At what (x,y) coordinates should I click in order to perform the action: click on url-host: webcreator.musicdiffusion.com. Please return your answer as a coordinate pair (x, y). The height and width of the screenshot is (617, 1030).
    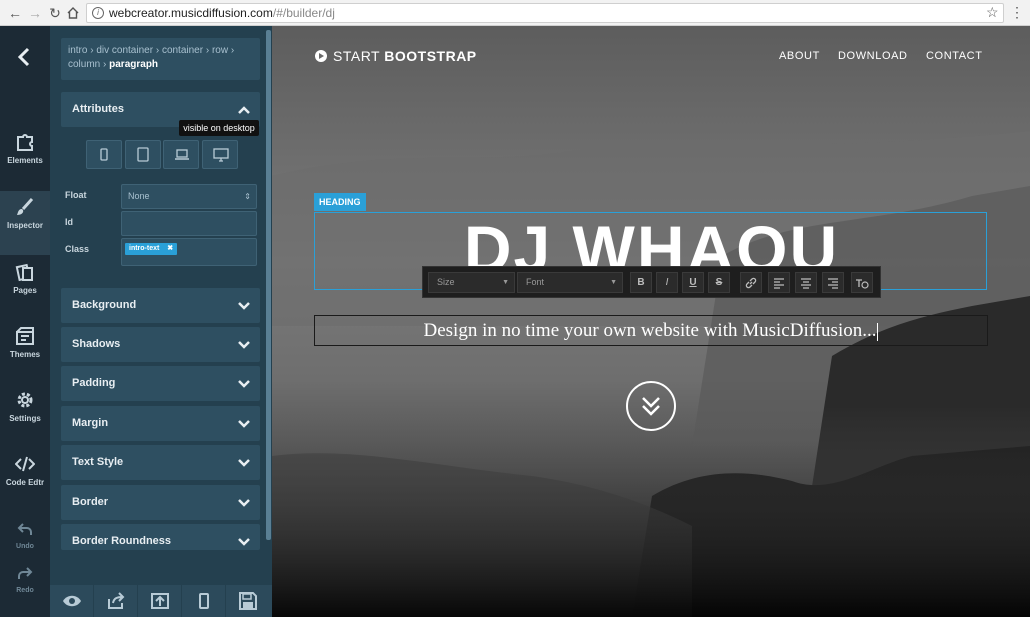
    Looking at the image, I should click on (191, 13).